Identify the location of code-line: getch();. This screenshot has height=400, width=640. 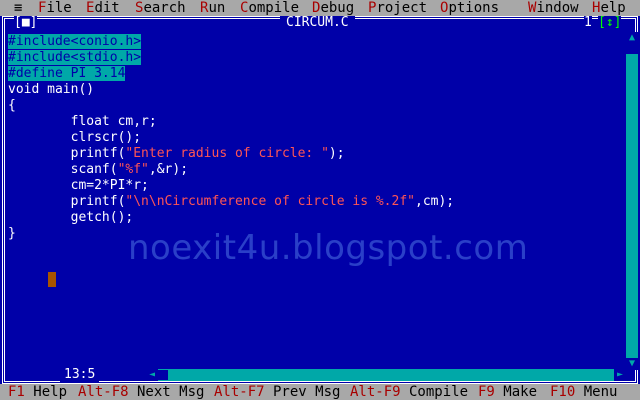
(71, 217).